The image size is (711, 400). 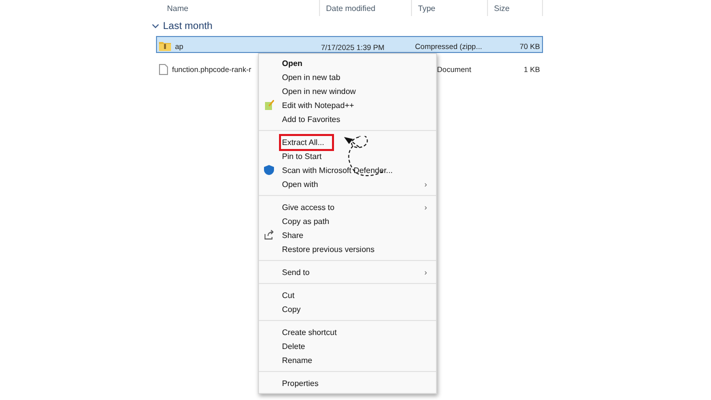 What do you see at coordinates (163, 69) in the screenshot?
I see `document-icon` at bounding box center [163, 69].